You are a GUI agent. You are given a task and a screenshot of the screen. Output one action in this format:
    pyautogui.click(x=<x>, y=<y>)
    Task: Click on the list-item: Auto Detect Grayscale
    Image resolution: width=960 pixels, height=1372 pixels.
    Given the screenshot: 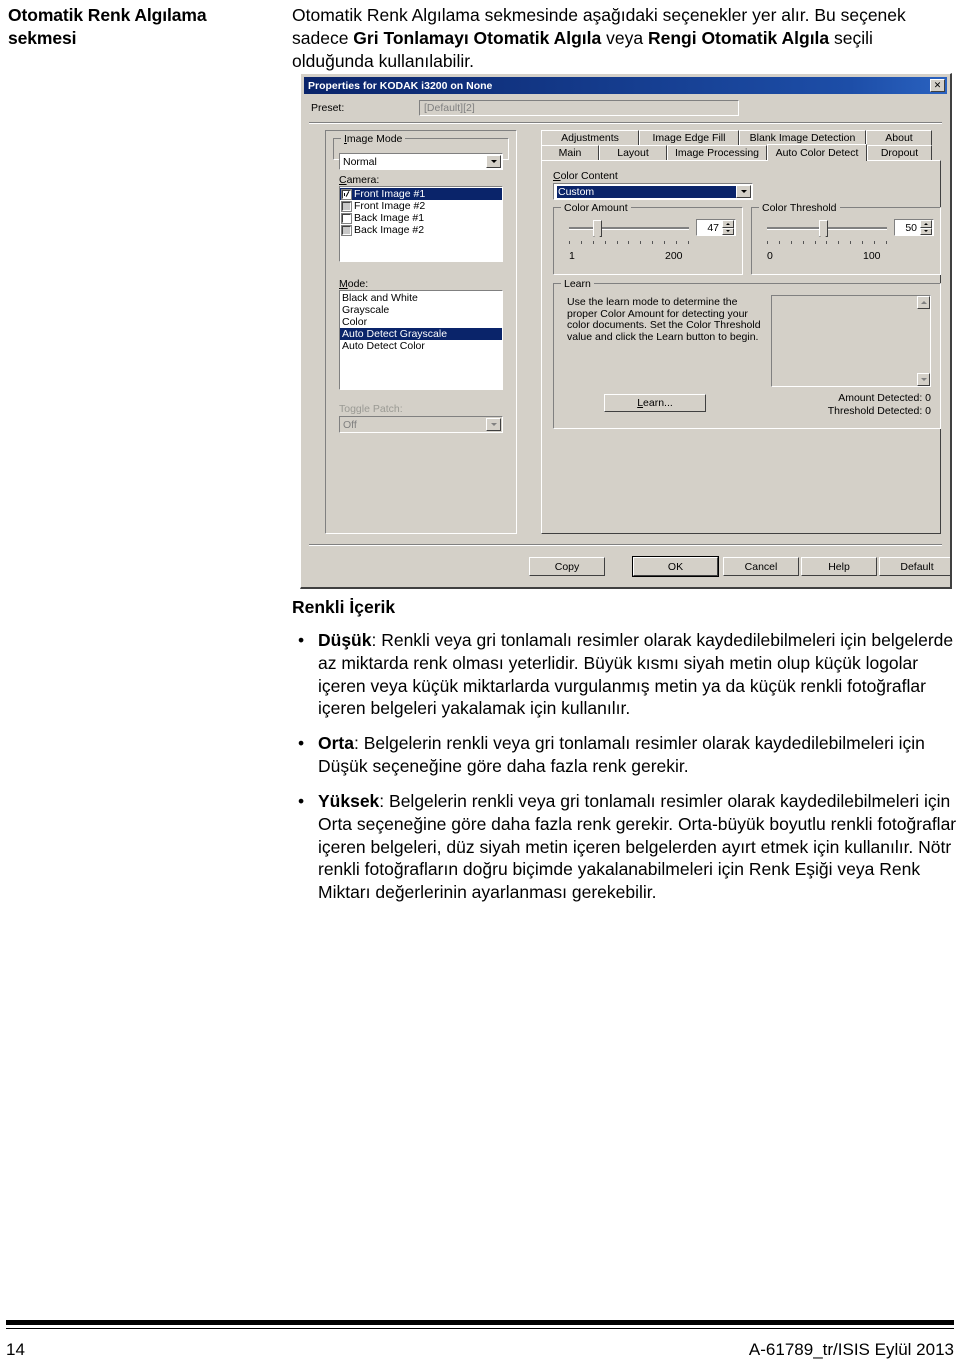 What is the action you would take?
    pyautogui.click(x=421, y=334)
    